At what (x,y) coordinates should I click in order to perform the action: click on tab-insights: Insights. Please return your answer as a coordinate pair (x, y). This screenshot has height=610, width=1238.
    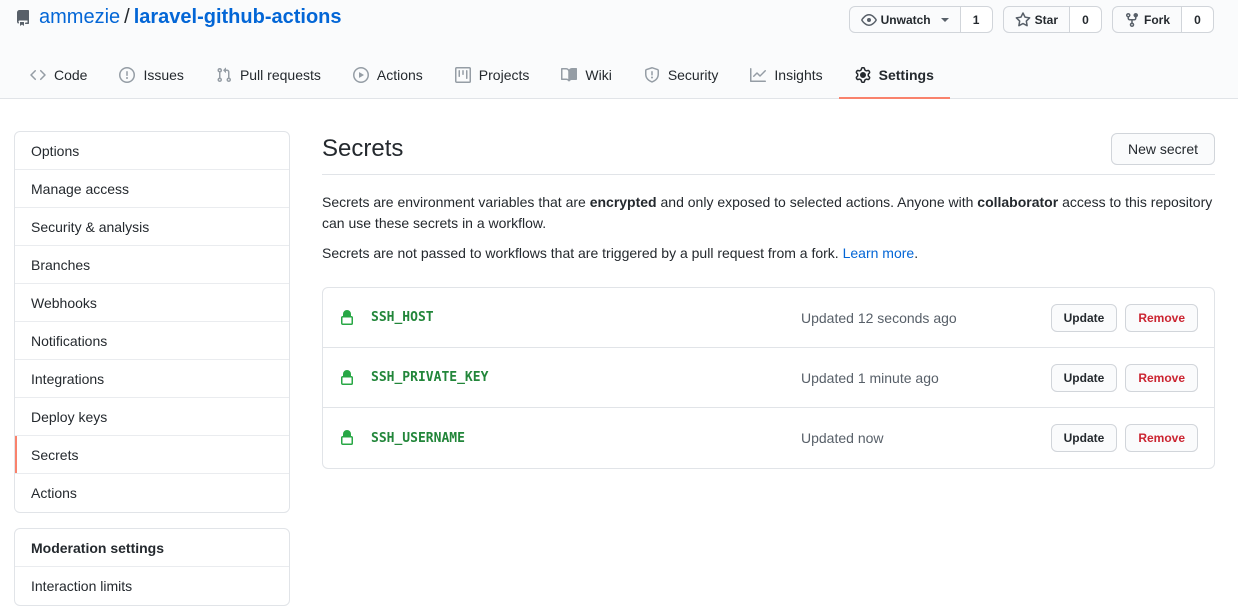
    Looking at the image, I should click on (786, 76).